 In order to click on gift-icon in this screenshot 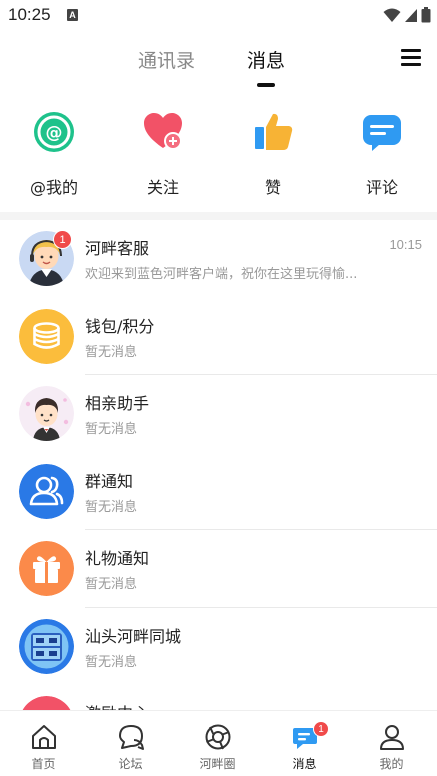, I will do `click(46, 568)`.